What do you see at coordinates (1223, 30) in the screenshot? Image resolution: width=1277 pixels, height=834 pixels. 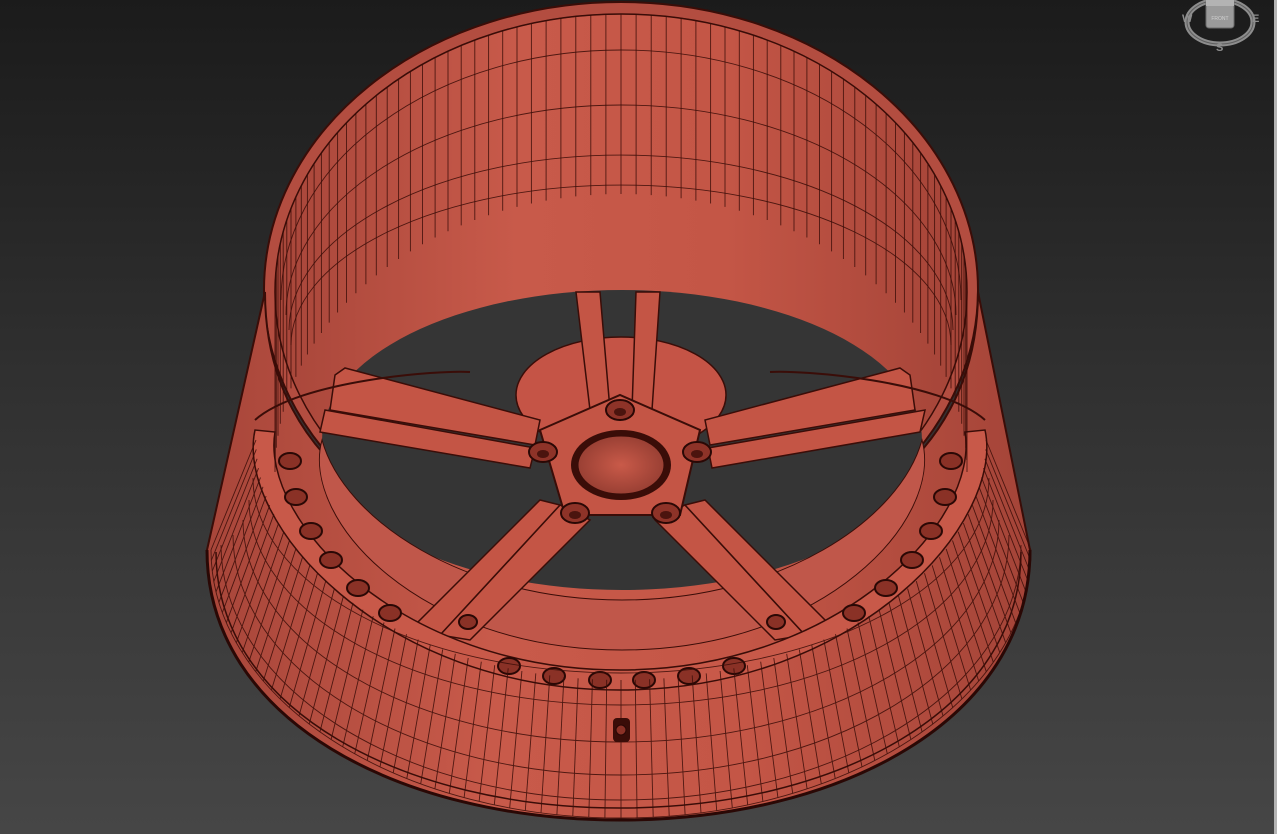 I see `viewcube: FRONT W E S` at bounding box center [1223, 30].